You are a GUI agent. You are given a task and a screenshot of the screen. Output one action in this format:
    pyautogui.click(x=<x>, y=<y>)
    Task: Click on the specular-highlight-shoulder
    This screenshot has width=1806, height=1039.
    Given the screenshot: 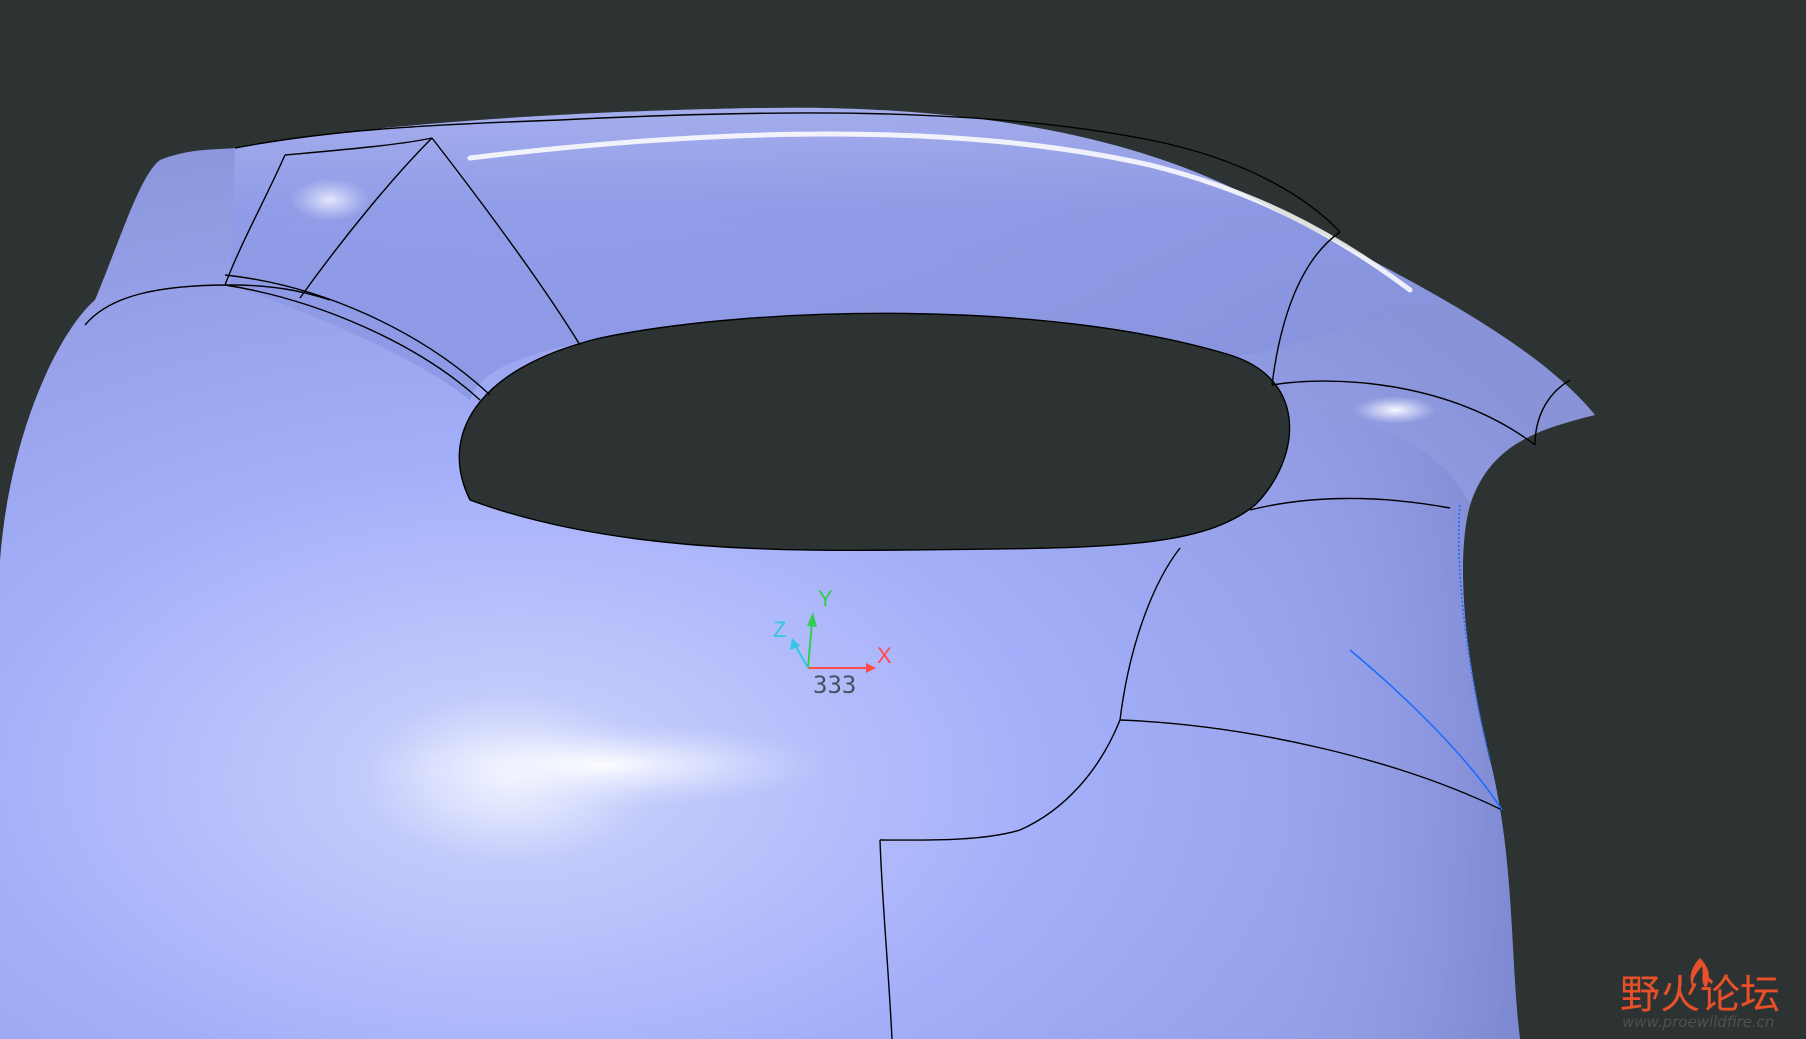 What is the action you would take?
    pyautogui.click(x=330, y=200)
    